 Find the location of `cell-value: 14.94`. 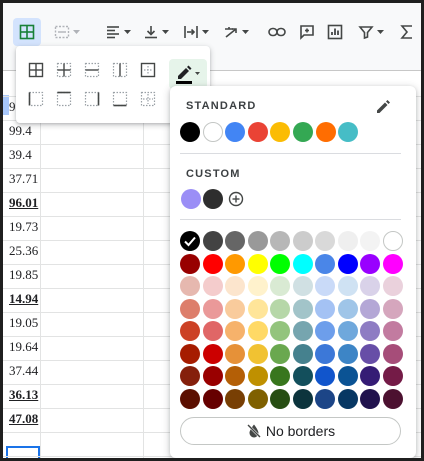

cell-value: 14.94 is located at coordinates (24, 299).